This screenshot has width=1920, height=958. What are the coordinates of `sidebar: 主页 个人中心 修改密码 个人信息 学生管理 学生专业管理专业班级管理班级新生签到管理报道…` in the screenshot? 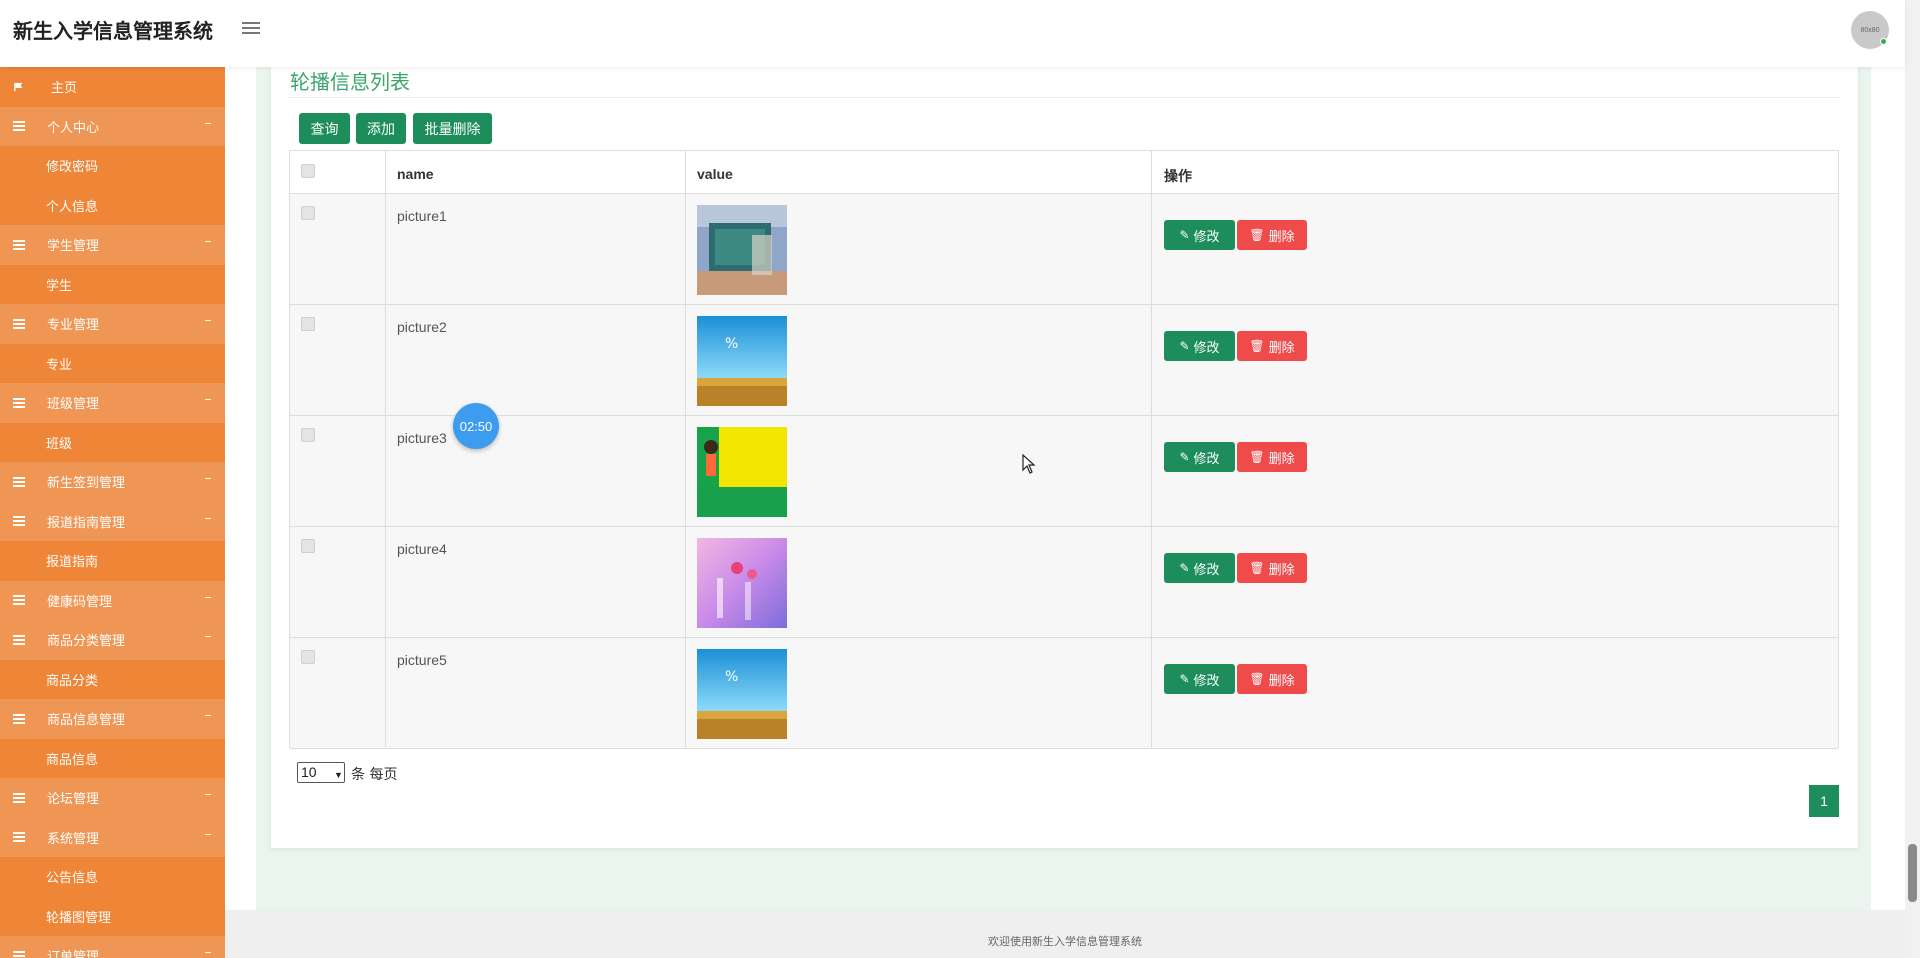 It's located at (112, 512).